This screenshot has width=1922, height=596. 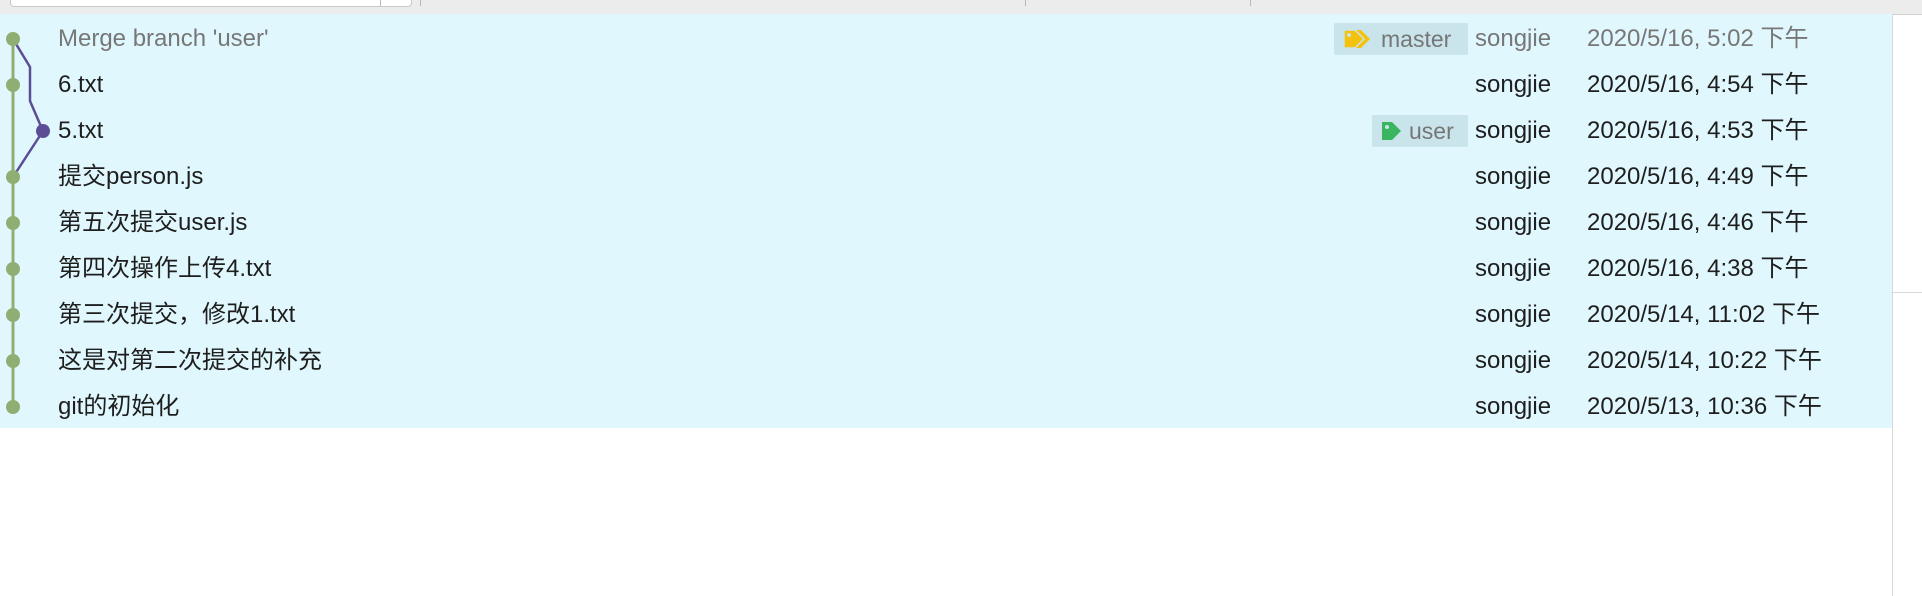 I want to click on branch-ref-label: master, so click(x=1416, y=38).